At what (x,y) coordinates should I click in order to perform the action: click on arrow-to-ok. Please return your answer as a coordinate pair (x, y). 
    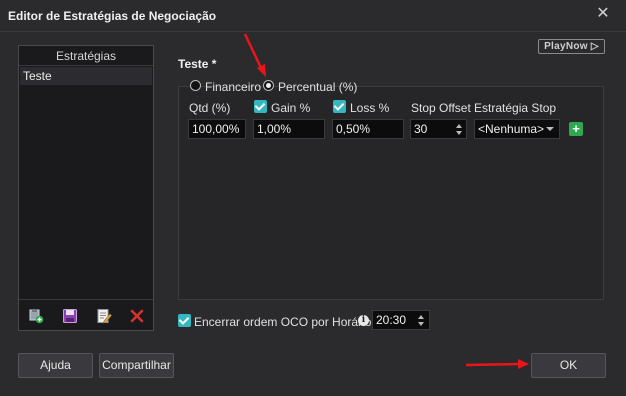
    Looking at the image, I should click on (497, 364).